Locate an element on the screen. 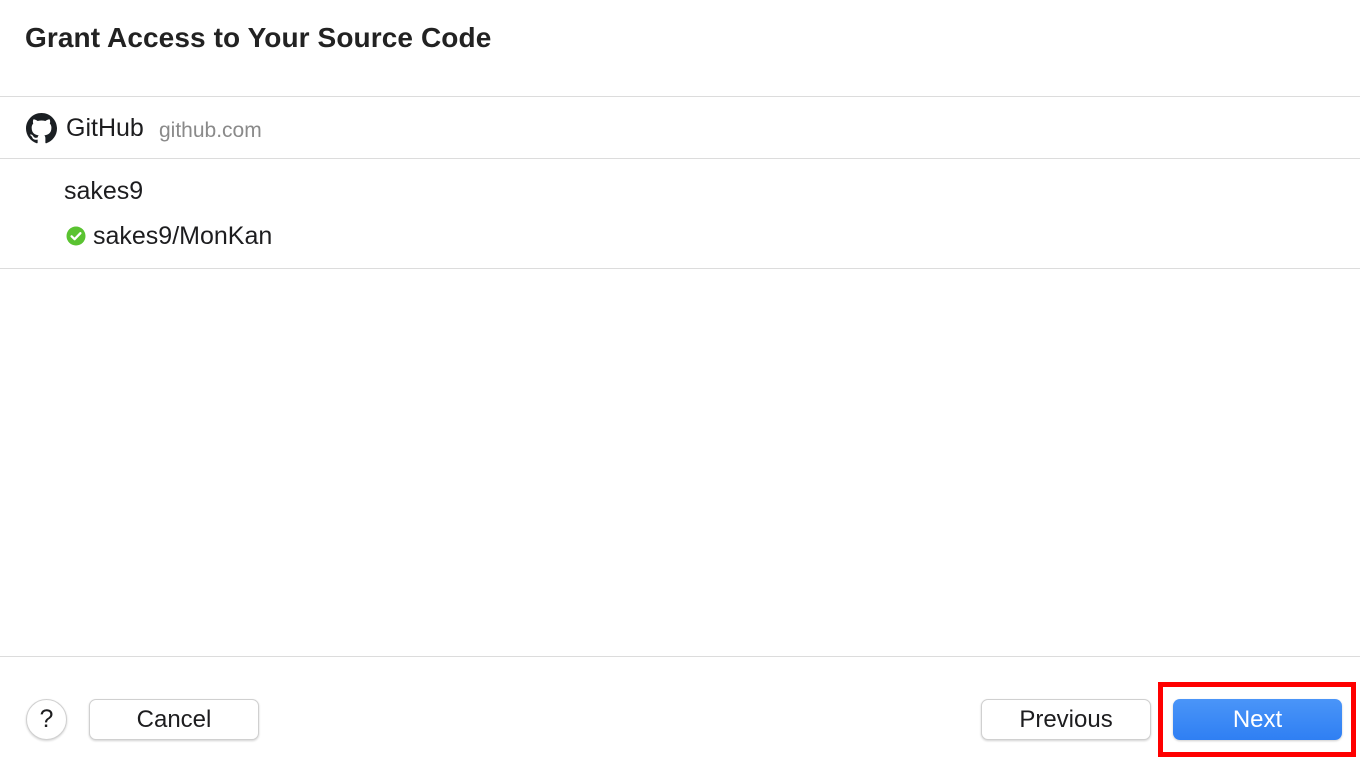  provider-host: github.com is located at coordinates (210, 130).